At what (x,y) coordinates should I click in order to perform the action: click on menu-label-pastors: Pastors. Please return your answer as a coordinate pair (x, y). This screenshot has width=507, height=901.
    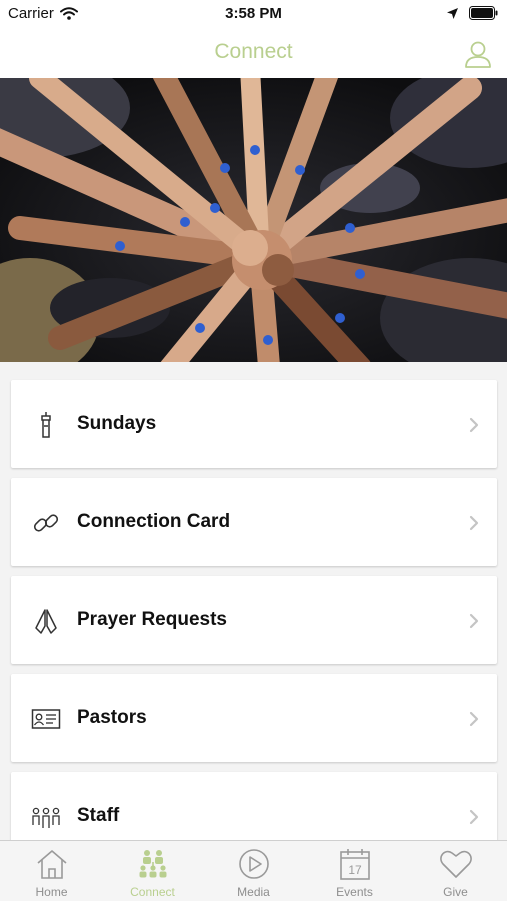
    Looking at the image, I should click on (112, 717).